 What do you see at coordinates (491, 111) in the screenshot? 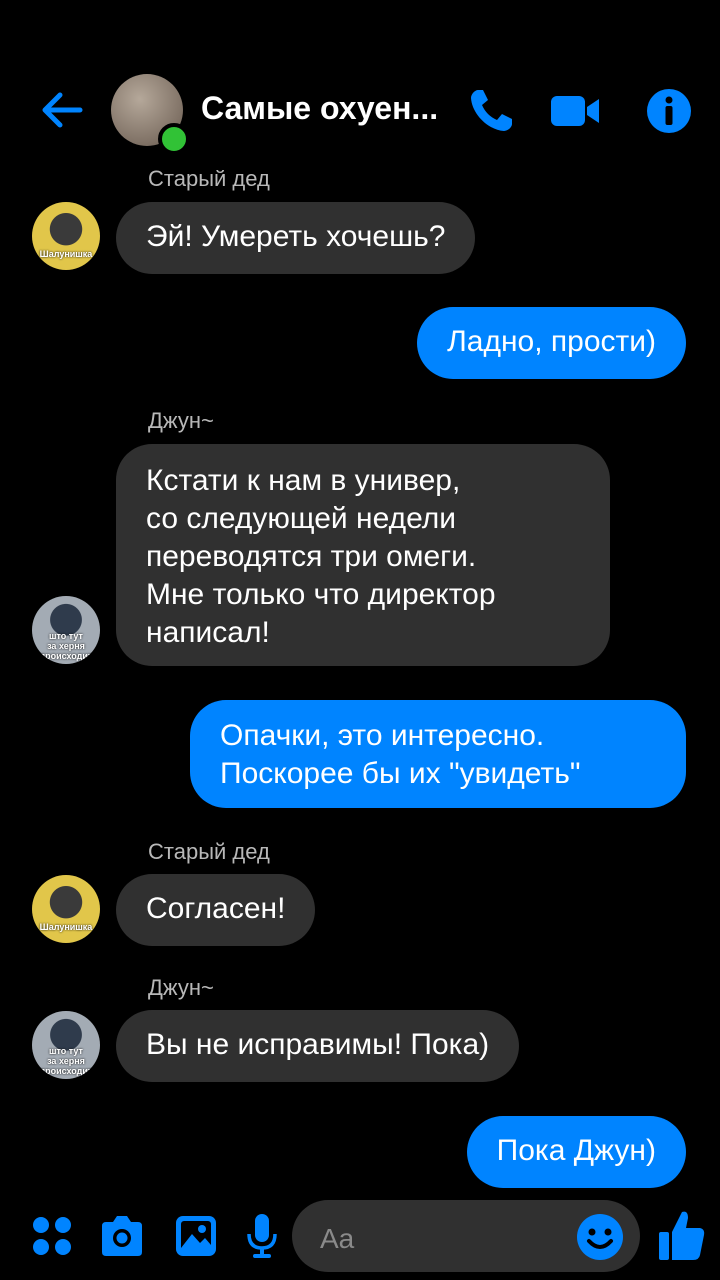
I see `phone-icon` at bounding box center [491, 111].